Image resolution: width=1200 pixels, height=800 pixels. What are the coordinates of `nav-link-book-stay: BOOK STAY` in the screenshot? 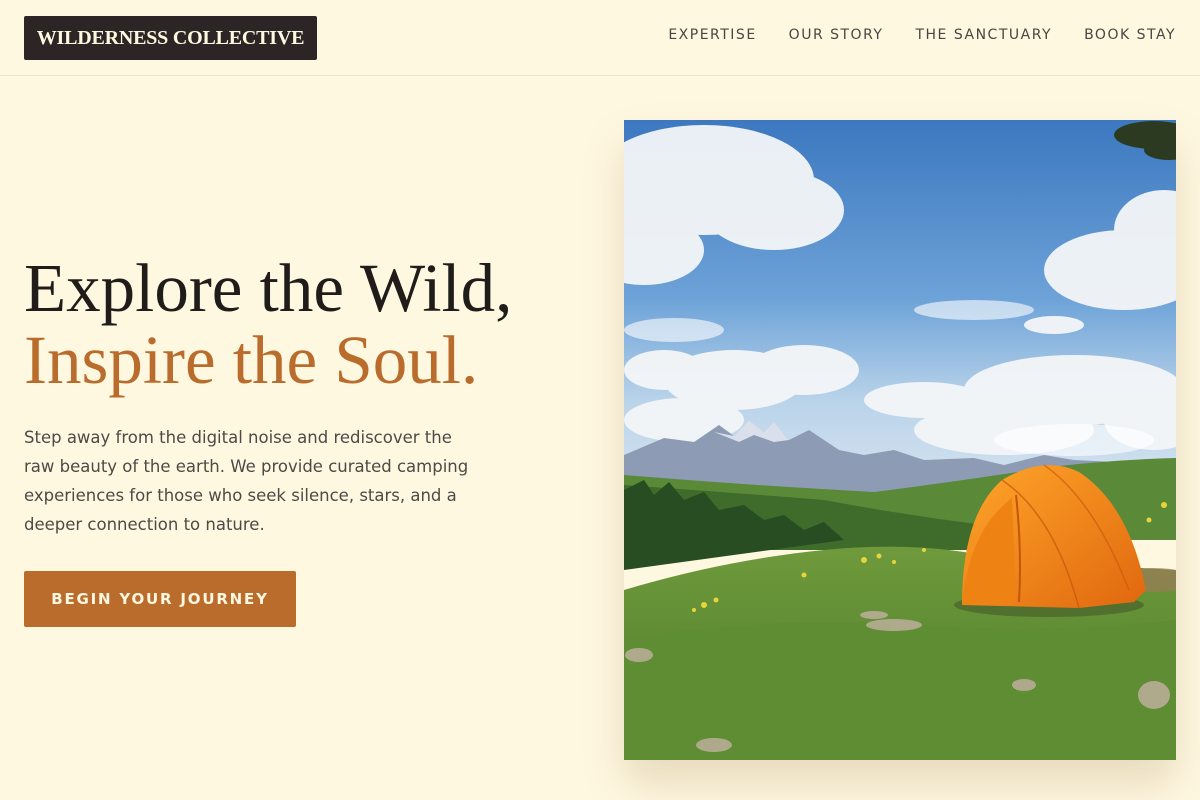 It's located at (1130, 35).